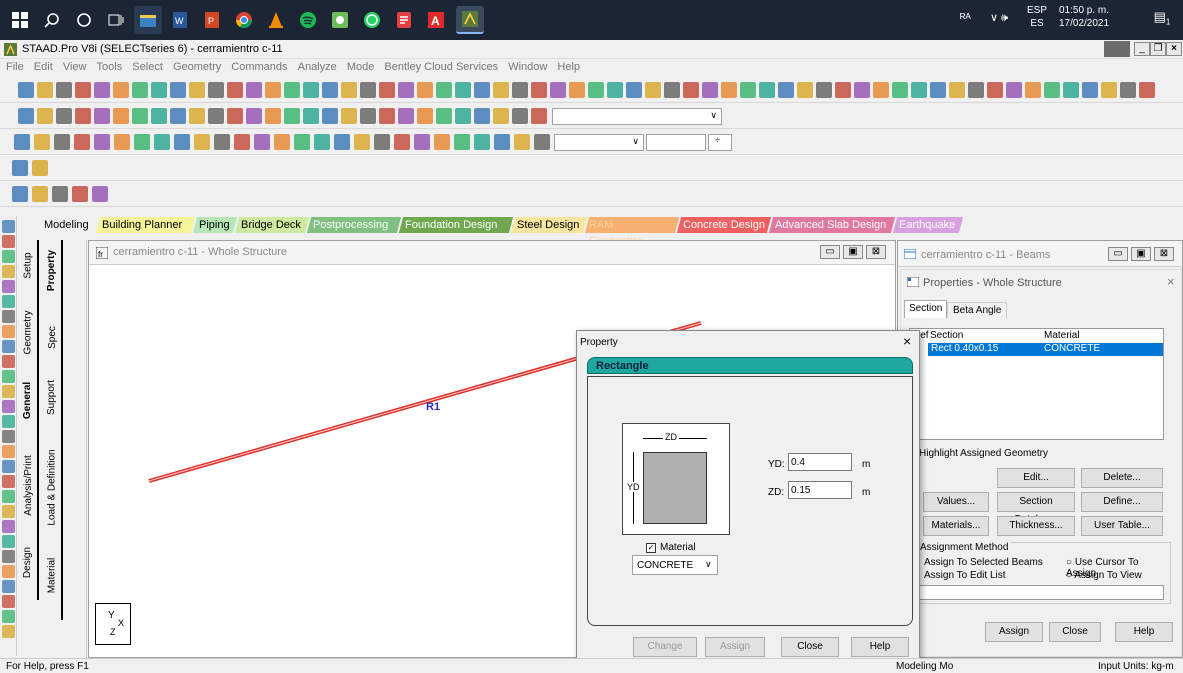 This screenshot has width=1183, height=673. What do you see at coordinates (549, 225) in the screenshot?
I see `workflow-tab: Steel Design` at bounding box center [549, 225].